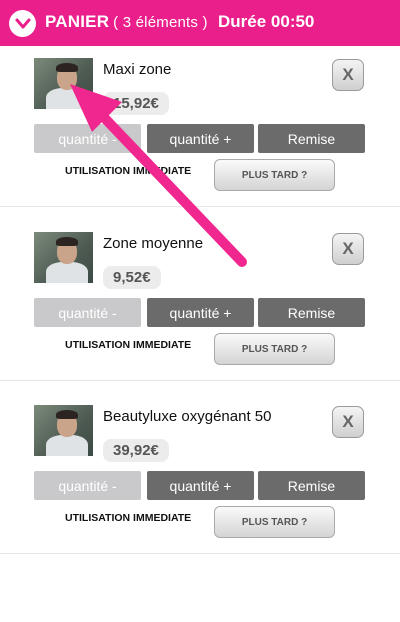  Describe the element at coordinates (266, 21) in the screenshot. I see `session-duration: Durée 00:50` at that location.